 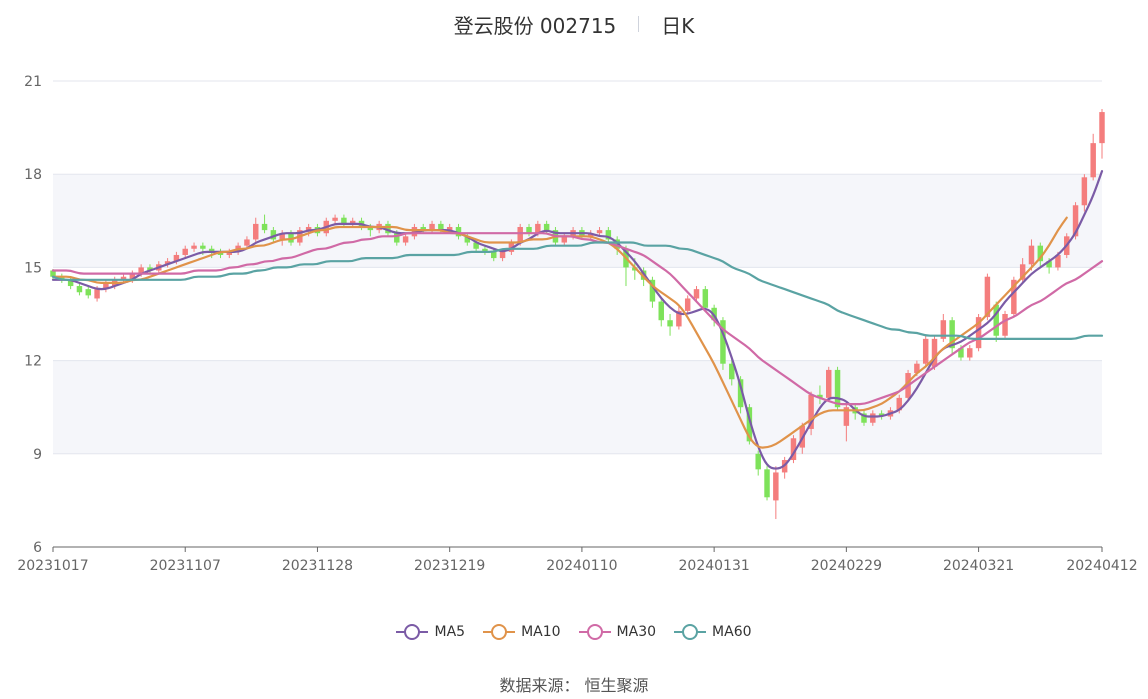 I want to click on legend-item-ma30: MA30, so click(x=617, y=632).